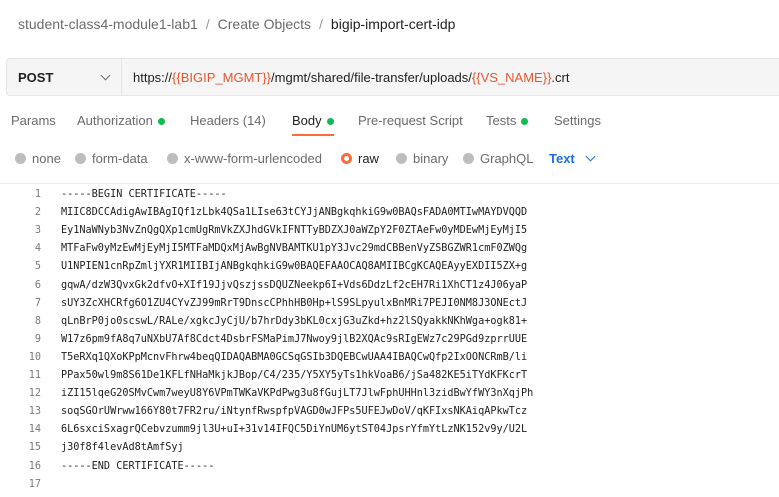 This screenshot has height=497, width=779. I want to click on editor-divider, so click(389, 183).